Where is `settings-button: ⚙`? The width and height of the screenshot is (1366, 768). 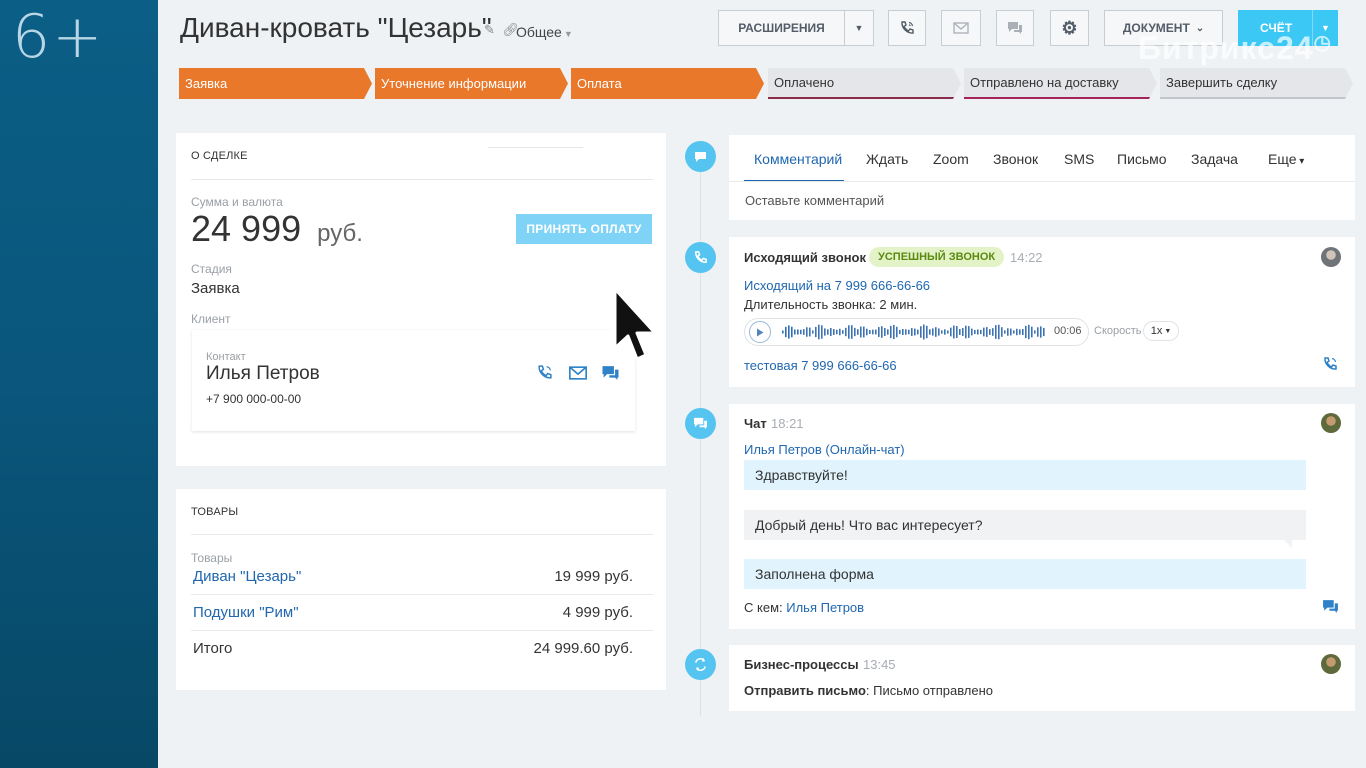
settings-button: ⚙ is located at coordinates (1069, 28).